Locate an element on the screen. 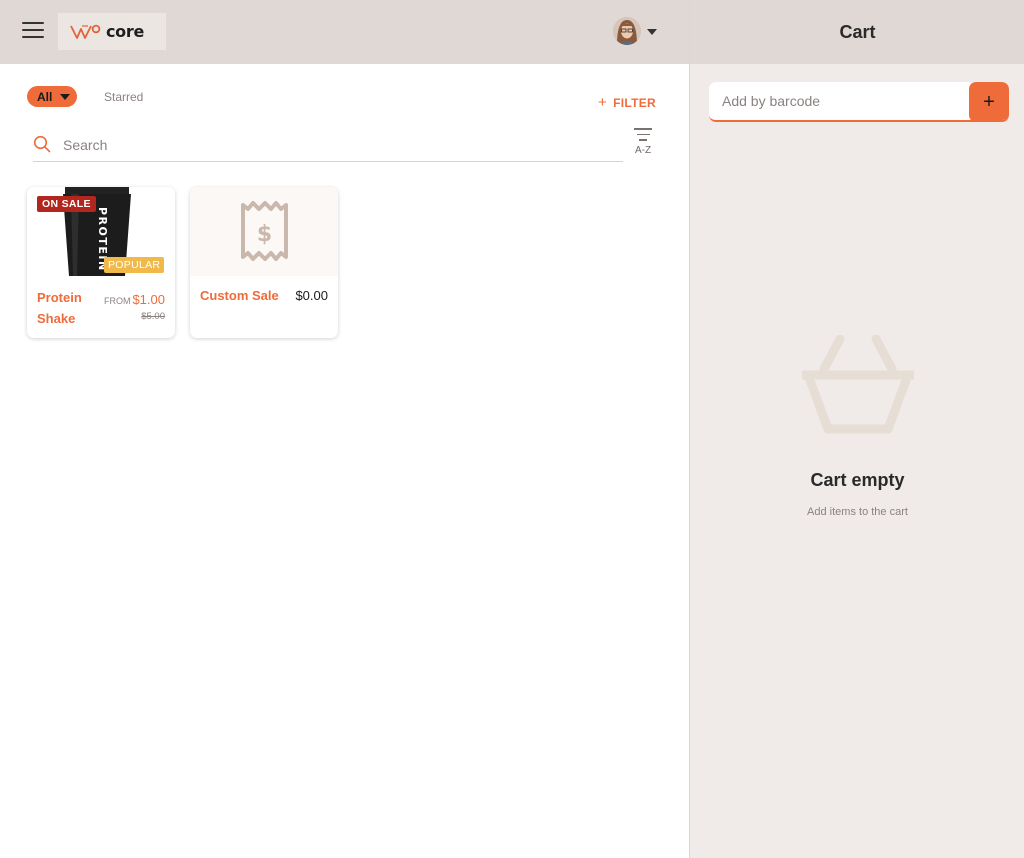 The image size is (1024, 858). search-bar is located at coordinates (328, 146).